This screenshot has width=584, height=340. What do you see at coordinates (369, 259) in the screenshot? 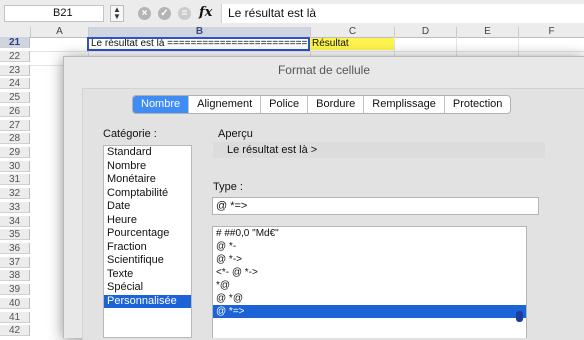
I see `list-item: @ *->` at bounding box center [369, 259].